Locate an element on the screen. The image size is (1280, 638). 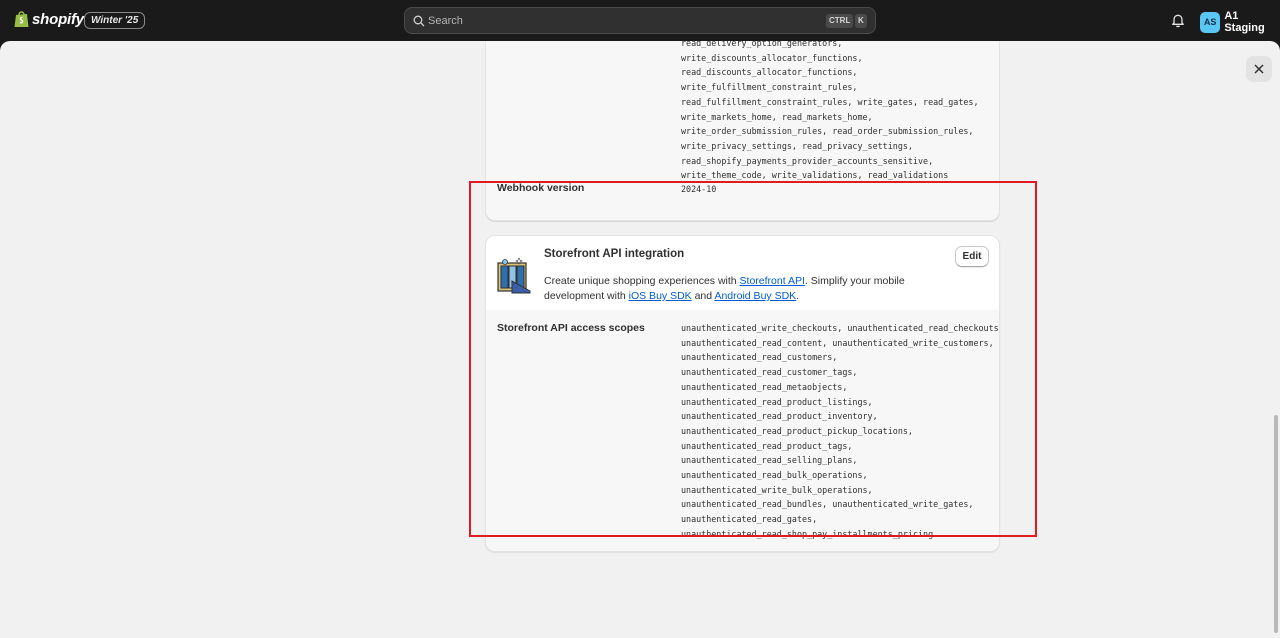
shopify-logo: shopify is located at coordinates (49, 19).